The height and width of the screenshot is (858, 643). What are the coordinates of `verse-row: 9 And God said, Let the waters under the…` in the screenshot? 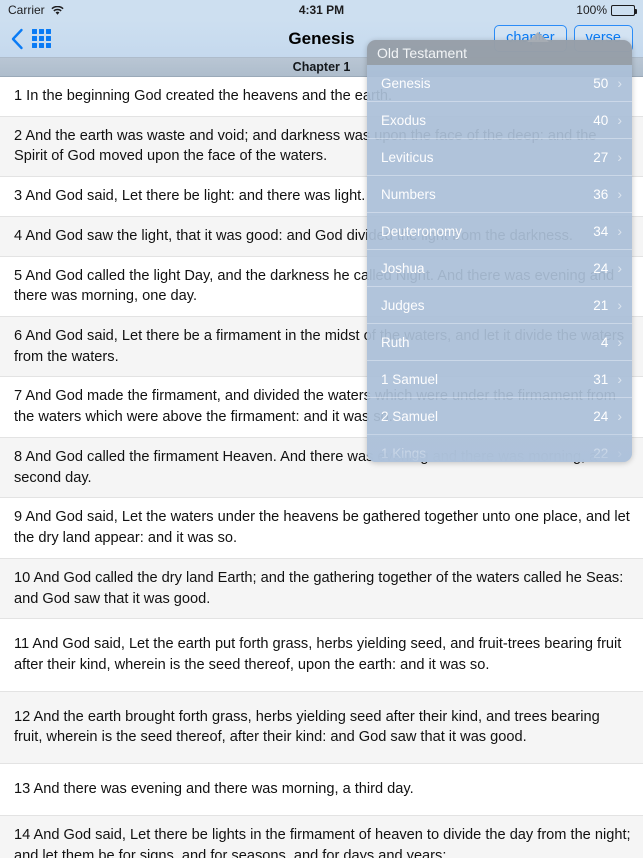 It's located at (321, 528).